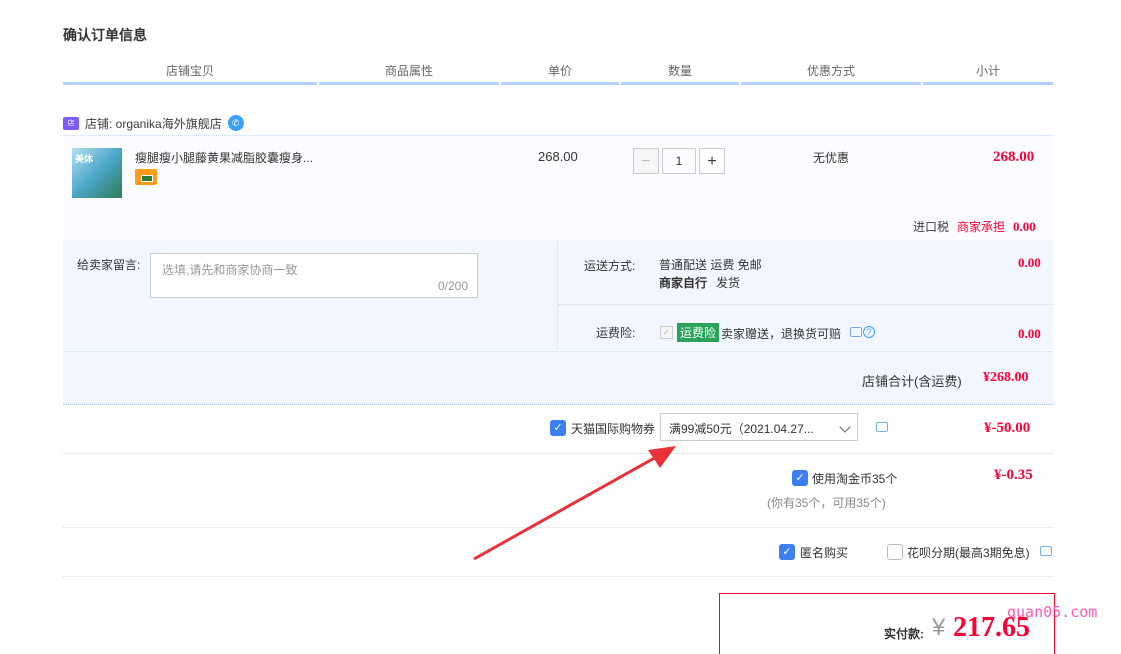  Describe the element at coordinates (662, 457) in the screenshot. I see `arrow-head` at that location.